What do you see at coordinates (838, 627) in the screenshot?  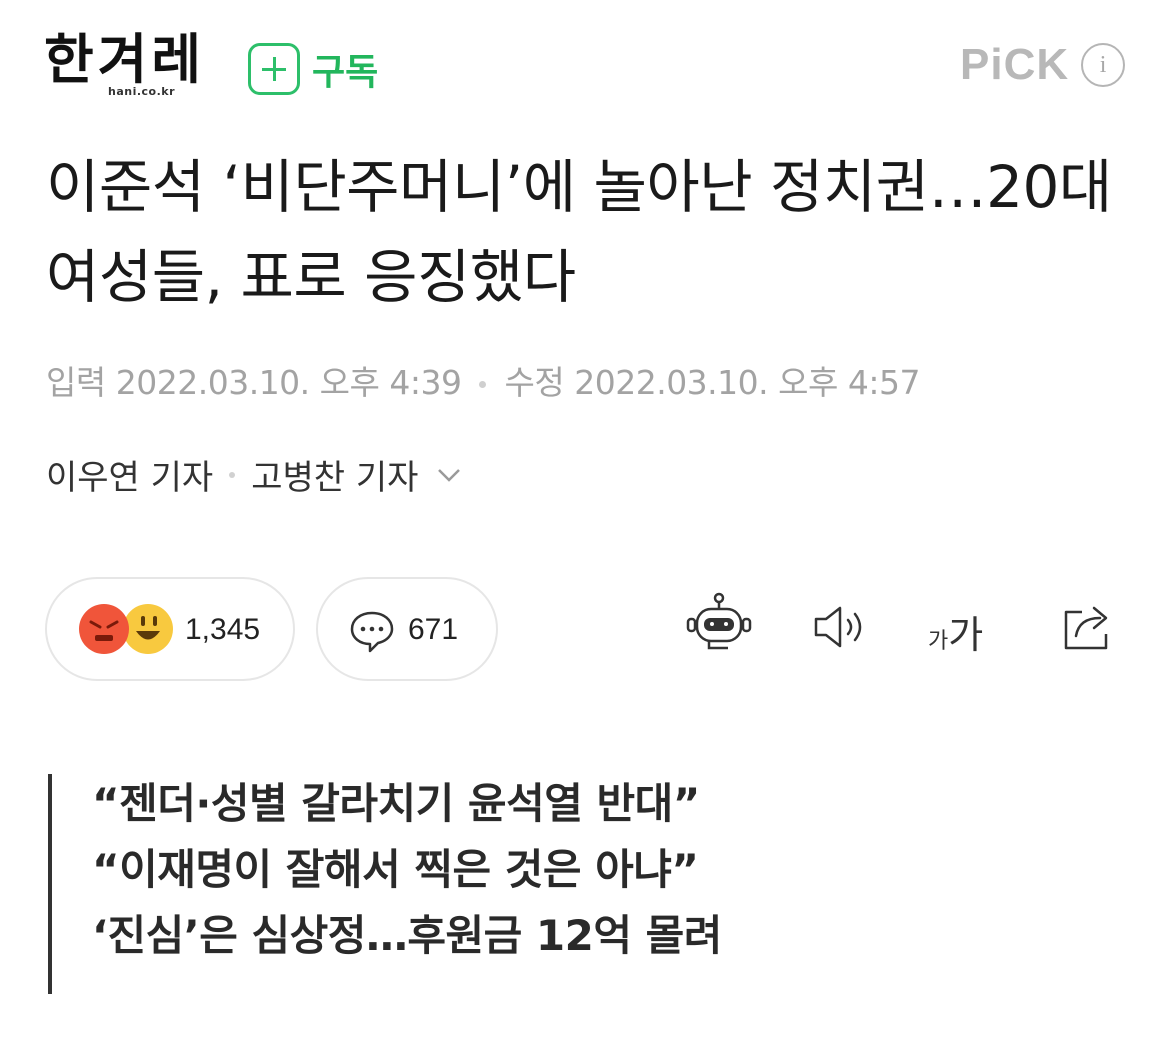 I see `speaker-icon` at bounding box center [838, 627].